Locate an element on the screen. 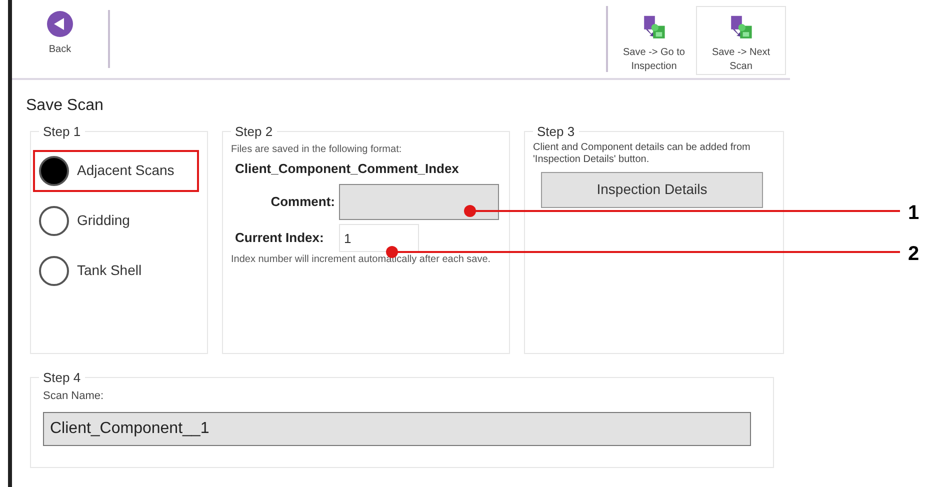  toolbar-button: Save -> Go to Inspection is located at coordinates (654, 40).